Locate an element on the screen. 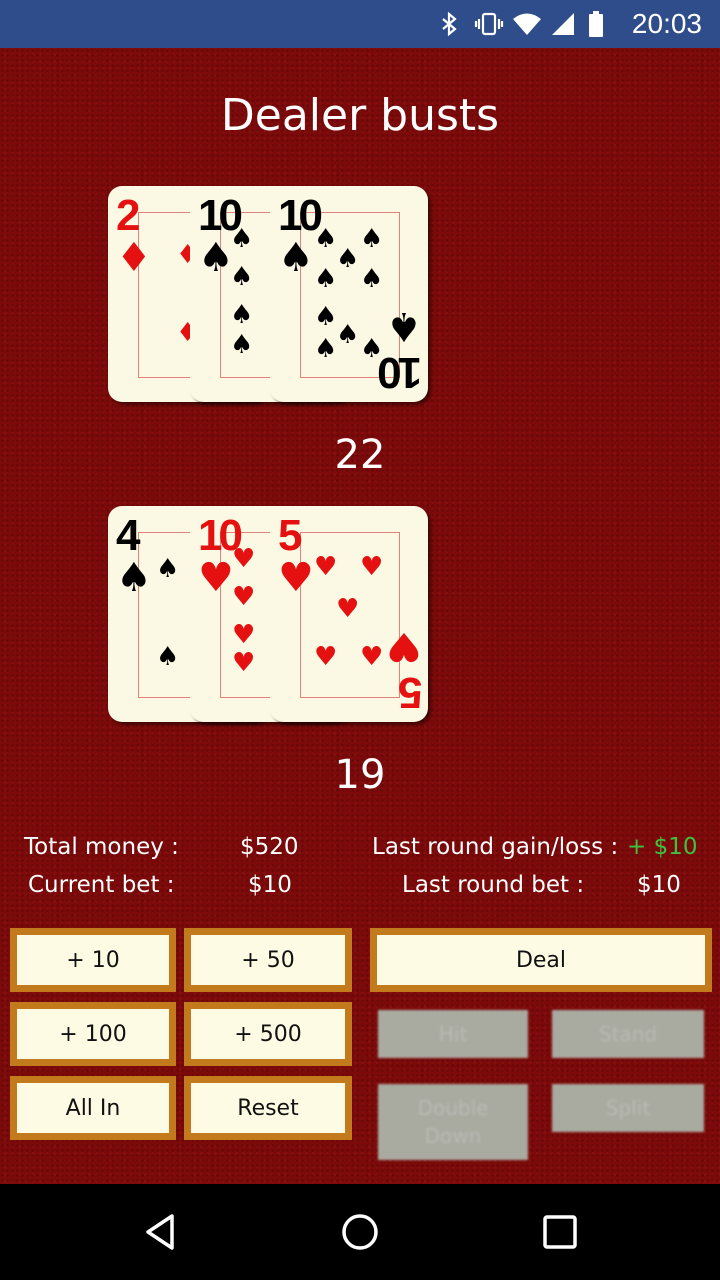 This screenshot has height=1280, width=720. clock: 20:03 is located at coordinates (666, 23).